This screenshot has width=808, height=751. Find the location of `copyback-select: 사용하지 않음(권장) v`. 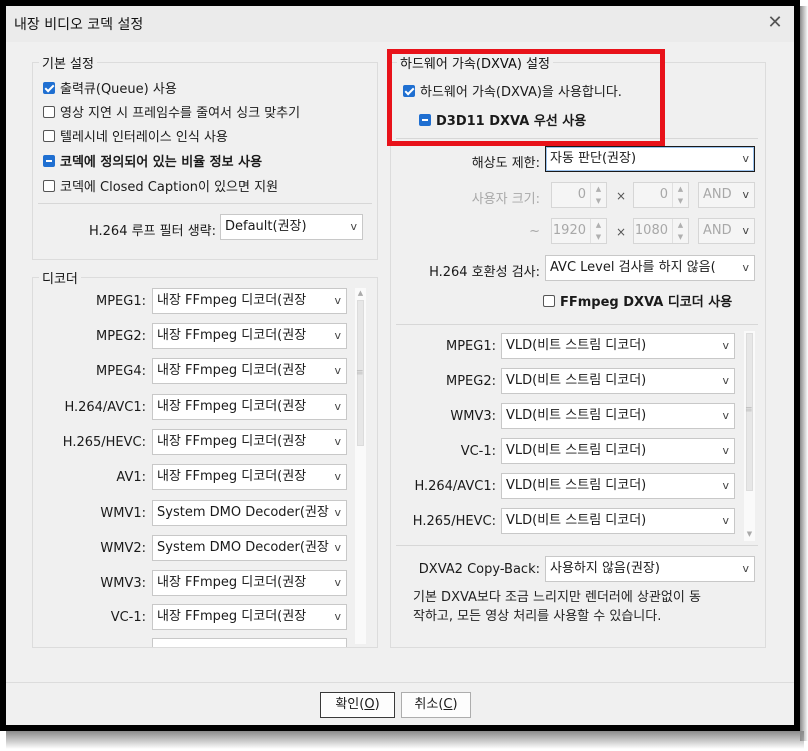

copyback-select: 사용하지 않음(권장) v is located at coordinates (650, 569).